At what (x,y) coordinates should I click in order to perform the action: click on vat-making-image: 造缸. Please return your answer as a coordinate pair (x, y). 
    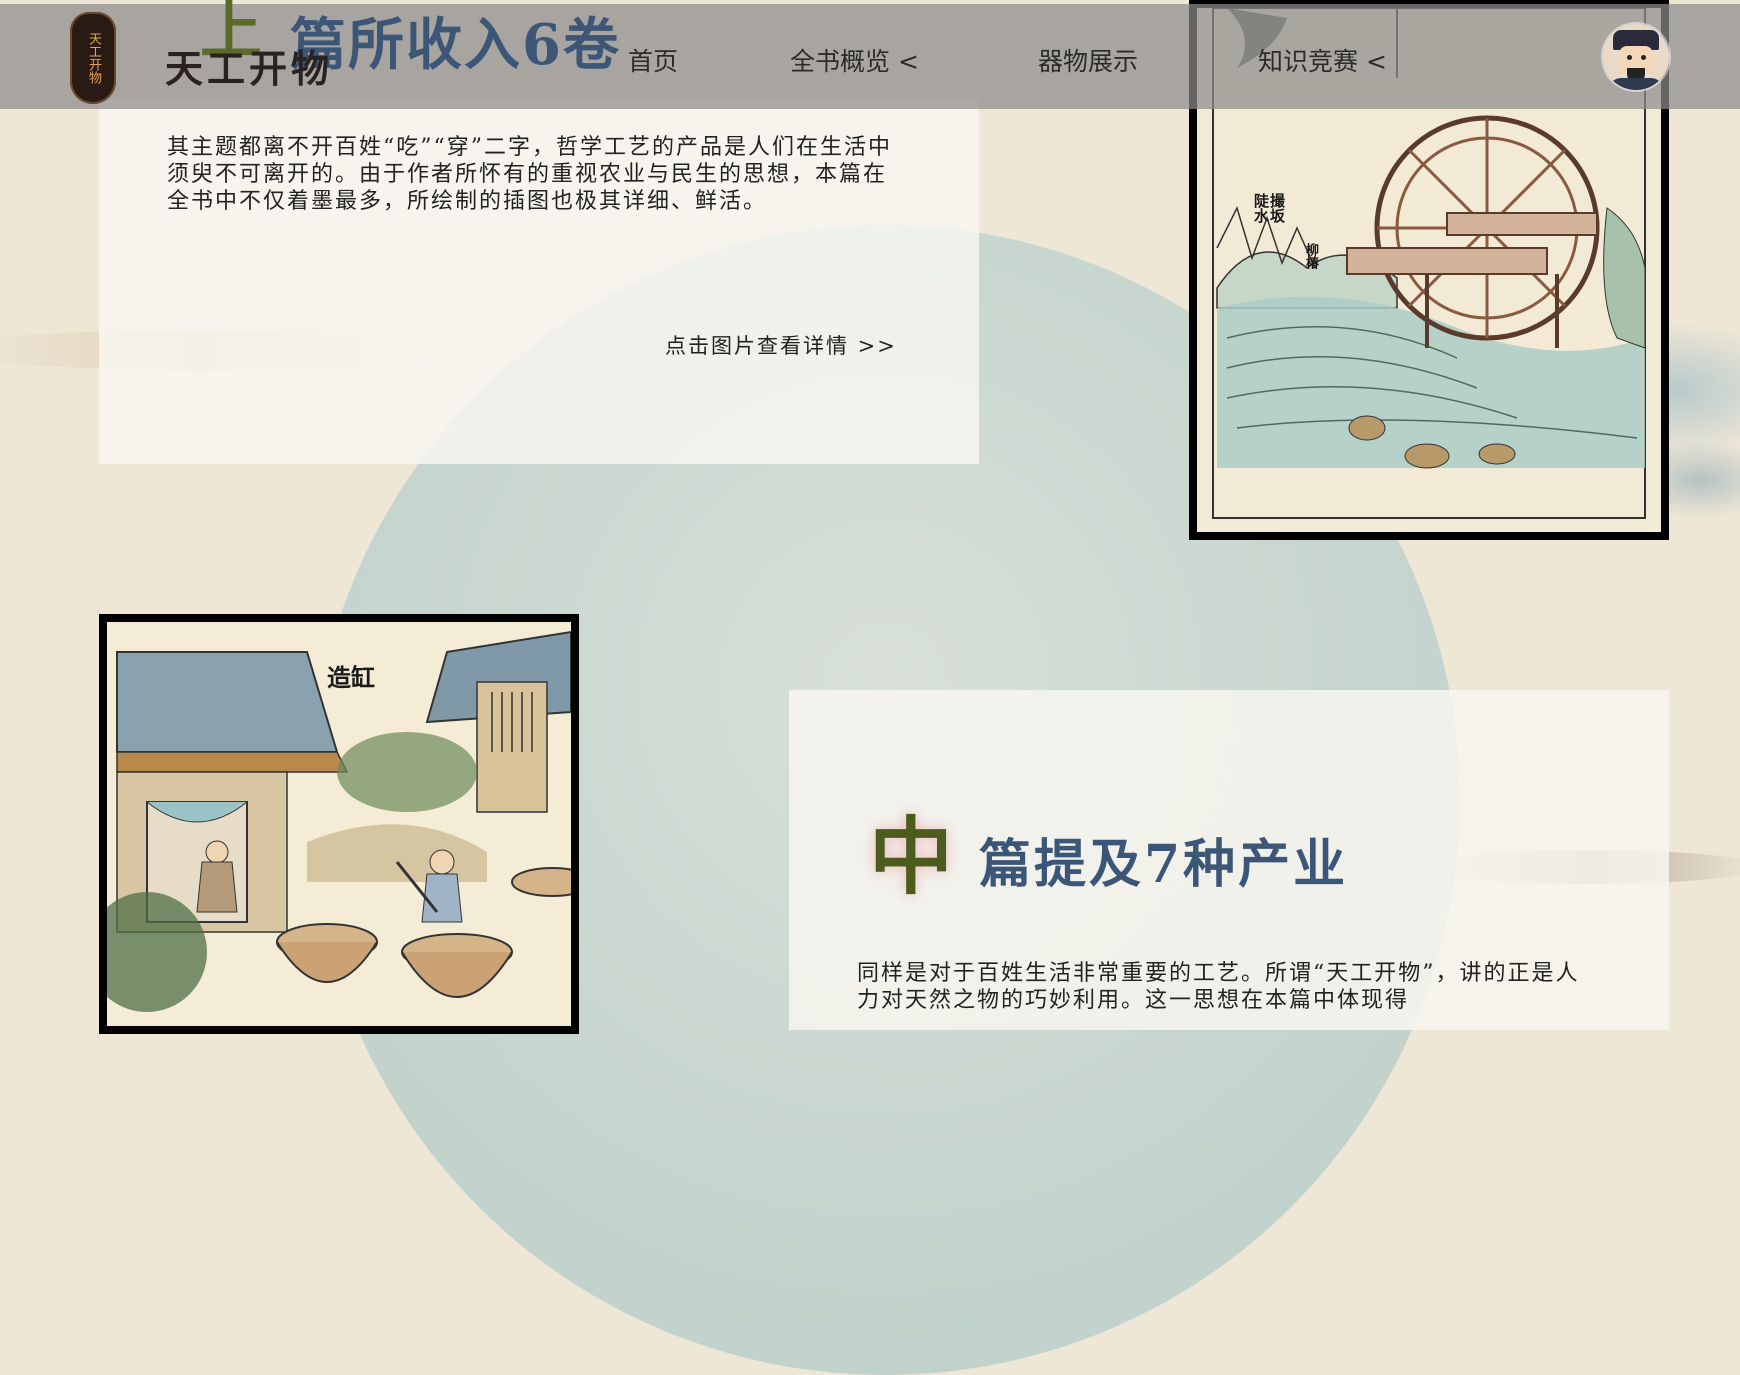
    Looking at the image, I should click on (339, 824).